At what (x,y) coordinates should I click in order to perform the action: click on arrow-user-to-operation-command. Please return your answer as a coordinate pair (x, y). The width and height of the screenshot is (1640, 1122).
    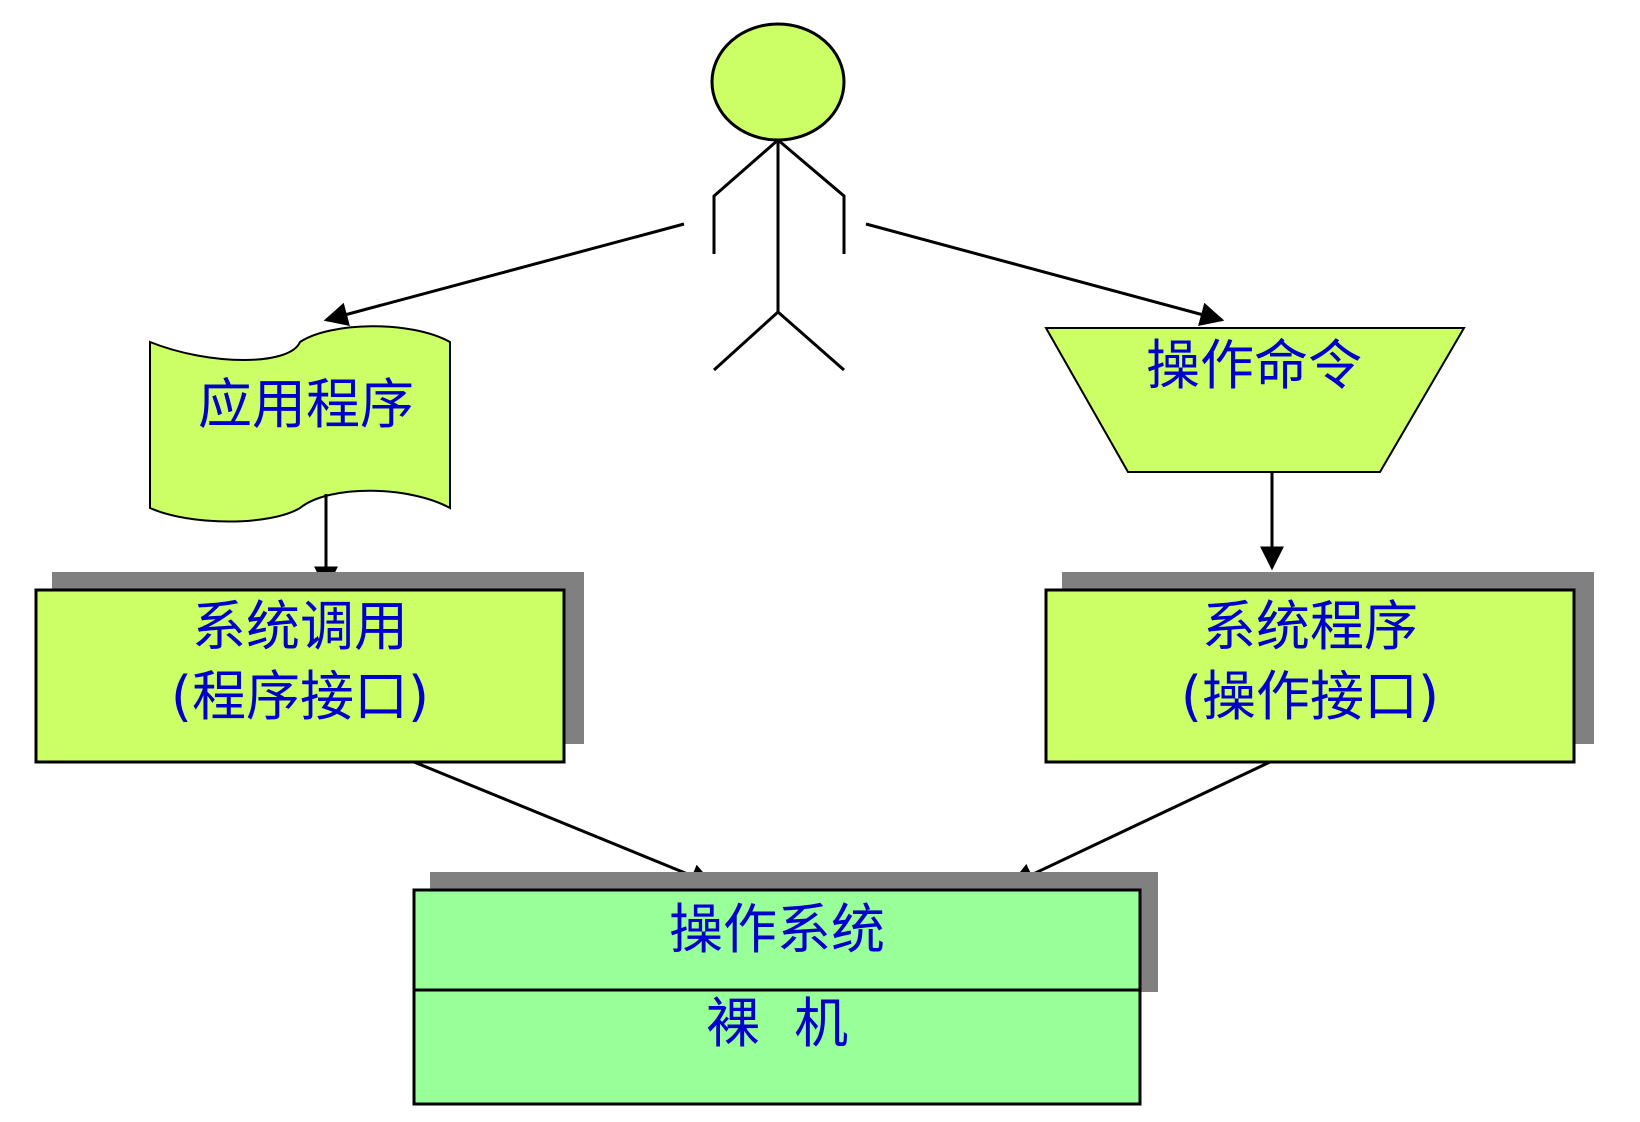
    Looking at the image, I should click on (1045, 274).